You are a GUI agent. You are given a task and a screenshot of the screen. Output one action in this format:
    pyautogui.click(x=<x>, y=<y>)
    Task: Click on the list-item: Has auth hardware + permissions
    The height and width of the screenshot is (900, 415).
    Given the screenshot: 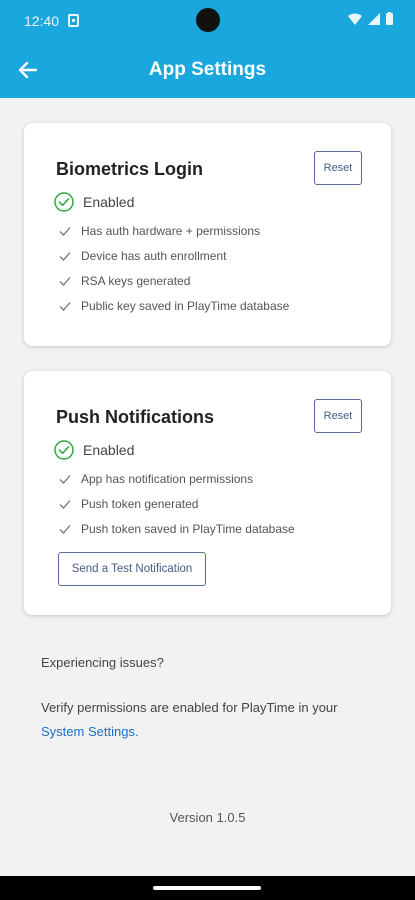 What is the action you would take?
    pyautogui.click(x=159, y=231)
    